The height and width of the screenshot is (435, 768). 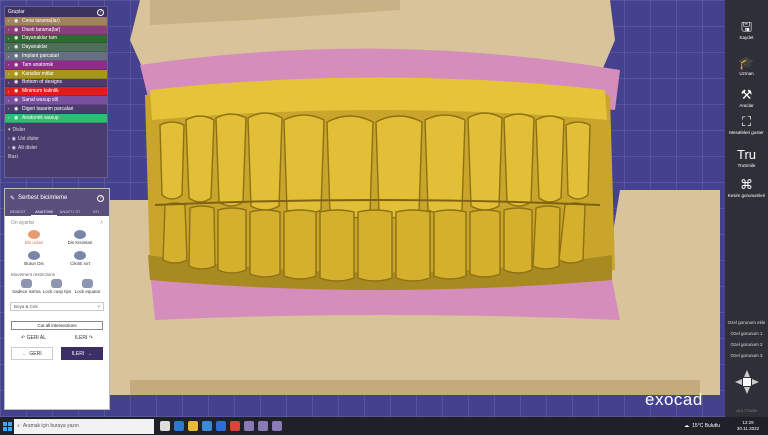 I want to click on tab-bebedt: BEBEDT, so click(x=18, y=211).